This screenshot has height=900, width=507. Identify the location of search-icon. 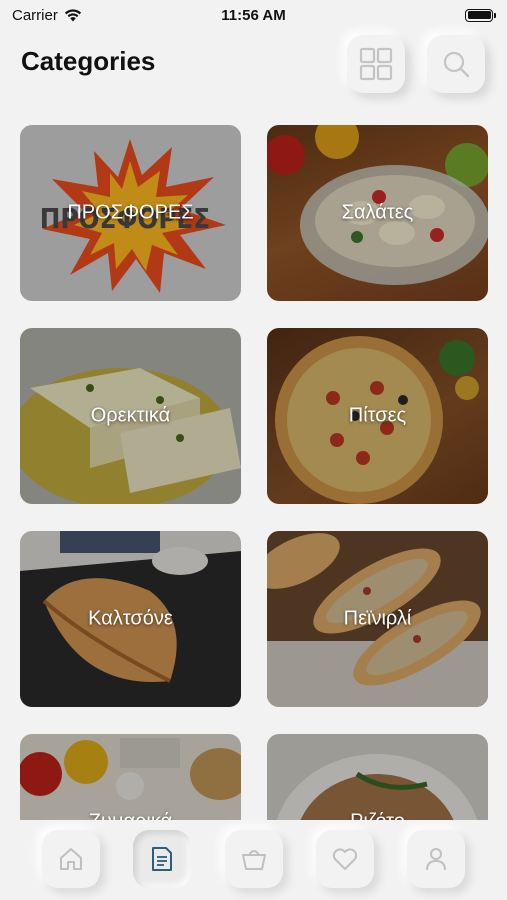
(456, 64).